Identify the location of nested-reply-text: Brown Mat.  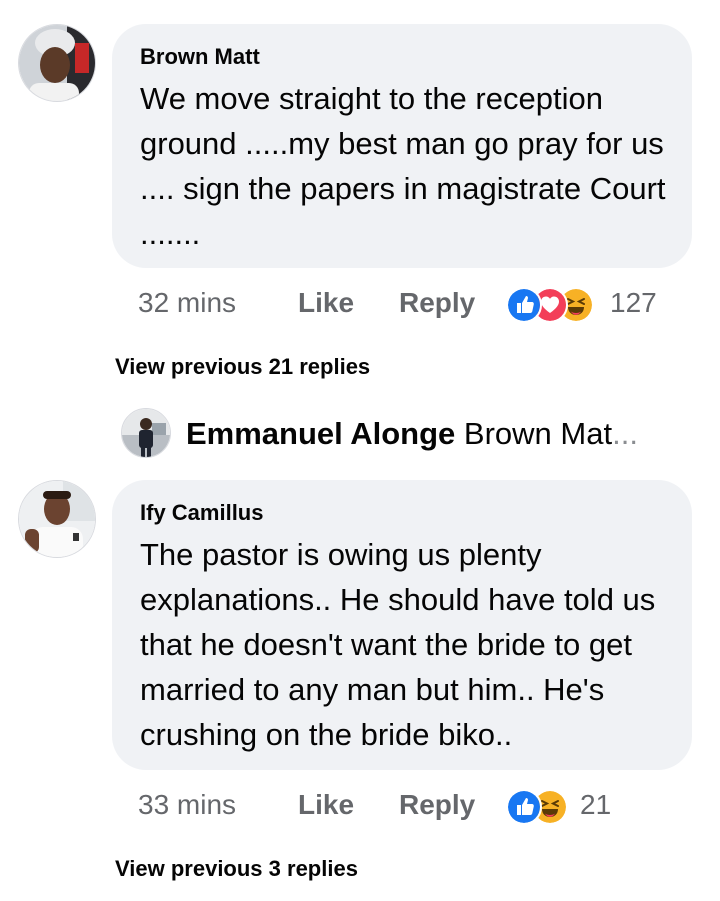
(538, 433).